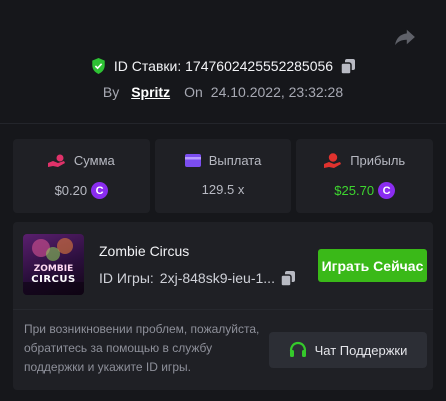 The width and height of the screenshot is (446, 401). What do you see at coordinates (126, 278) in the screenshot?
I see `game-id-label: ID Игры:` at bounding box center [126, 278].